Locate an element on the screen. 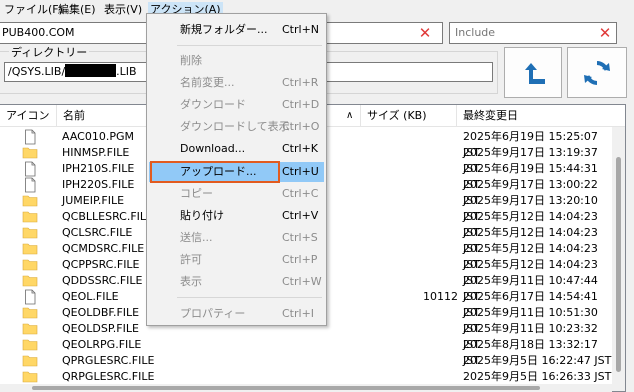 Image resolution: width=634 pixels, height=392 pixels. column-header-name-label: 名前 is located at coordinates (74, 115).